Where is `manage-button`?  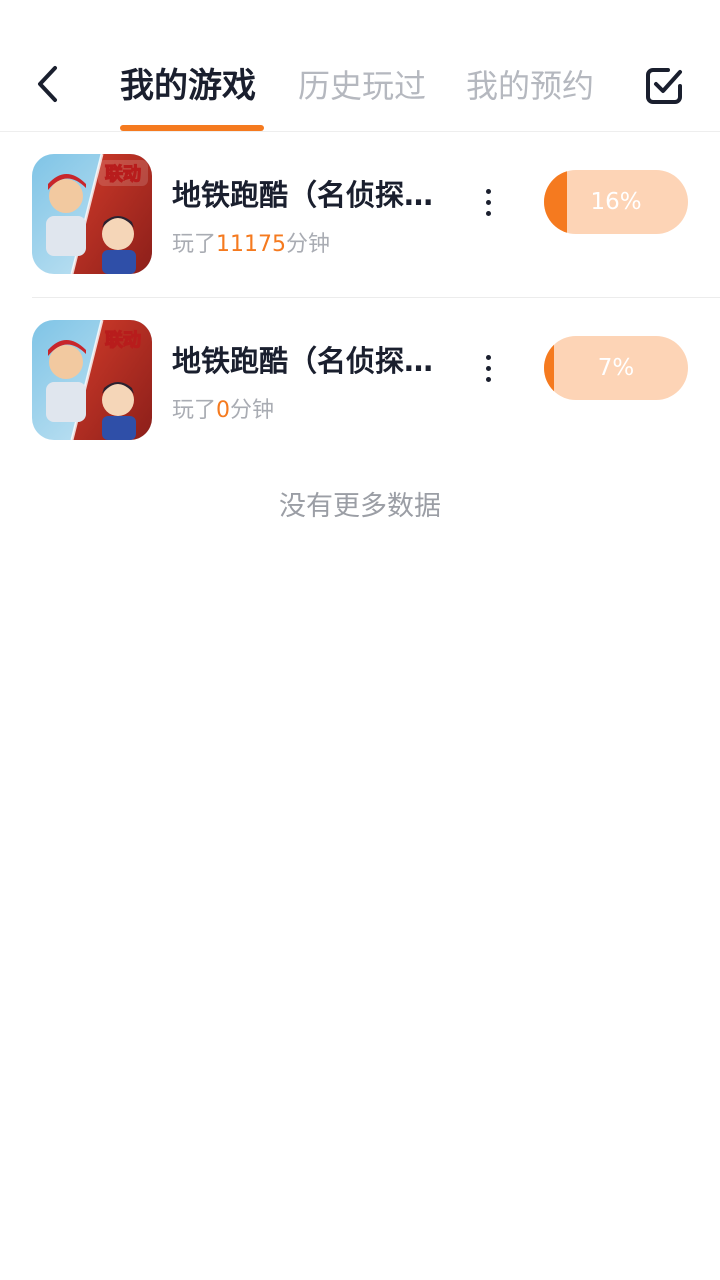 manage-button is located at coordinates (664, 86).